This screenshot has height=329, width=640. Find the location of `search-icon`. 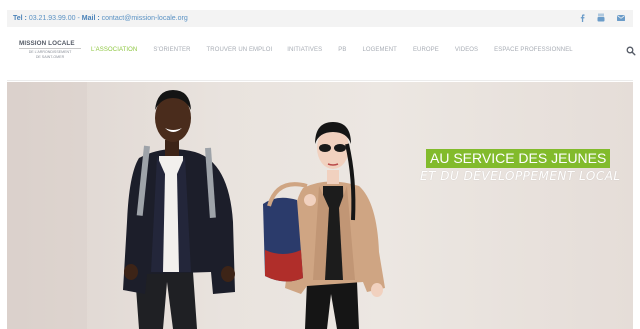

search-icon is located at coordinates (631, 49).